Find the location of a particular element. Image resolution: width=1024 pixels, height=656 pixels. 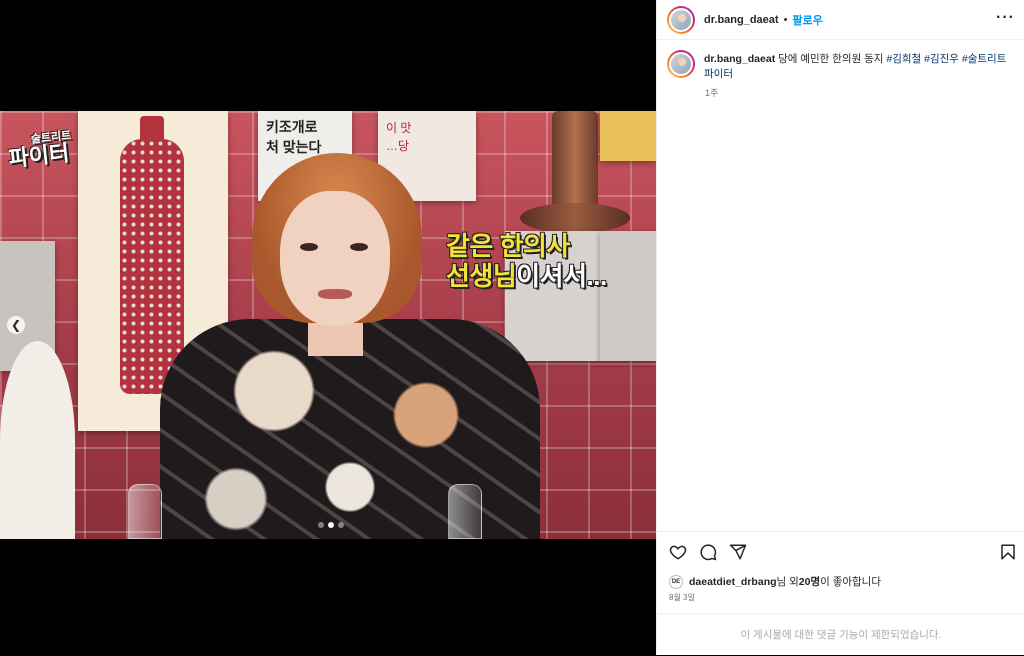

action-bar is located at coordinates (840, 551).